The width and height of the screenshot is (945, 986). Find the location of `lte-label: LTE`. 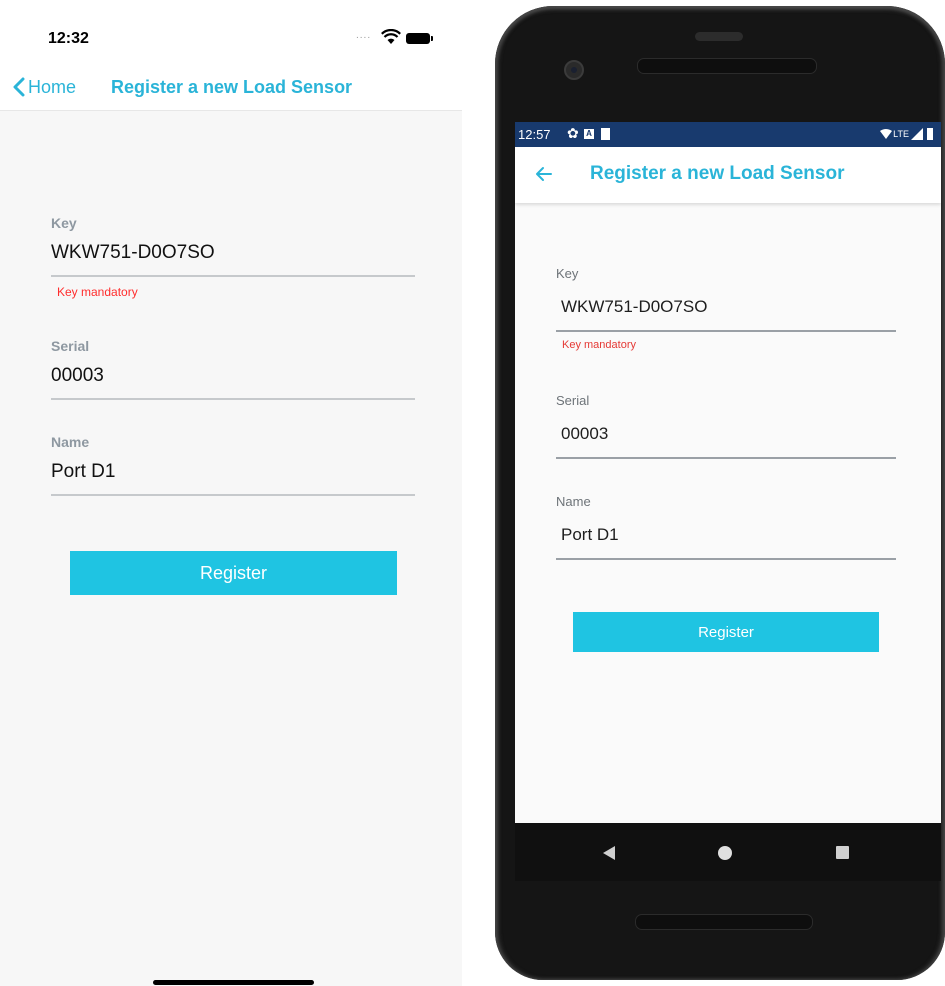

lte-label: LTE is located at coordinates (901, 134).